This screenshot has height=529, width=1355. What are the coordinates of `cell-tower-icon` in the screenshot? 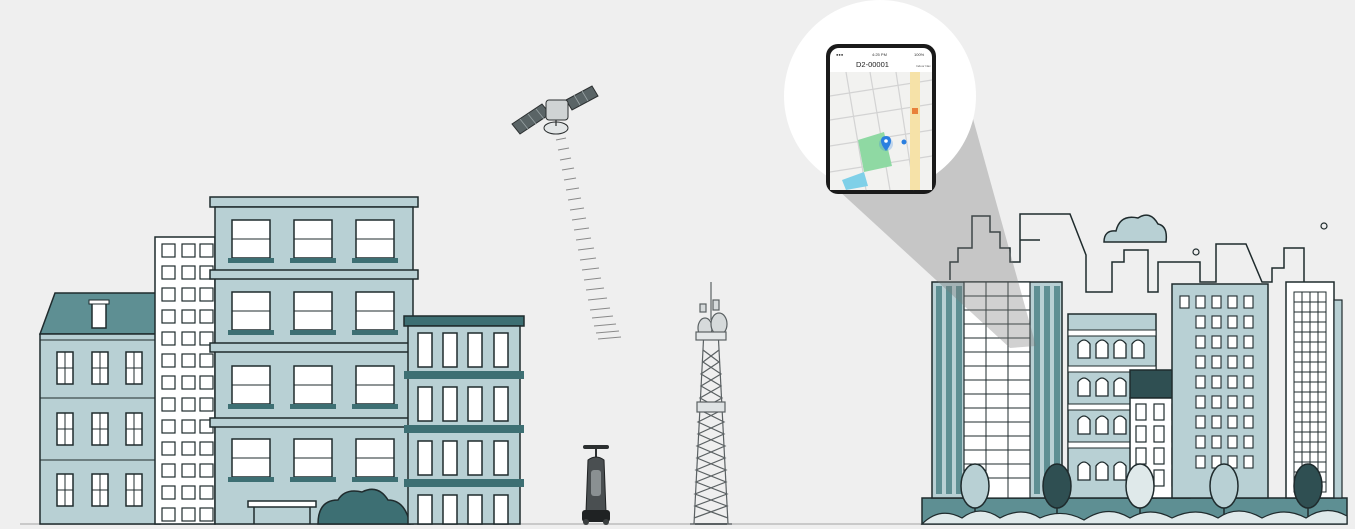 It's located at (711, 403).